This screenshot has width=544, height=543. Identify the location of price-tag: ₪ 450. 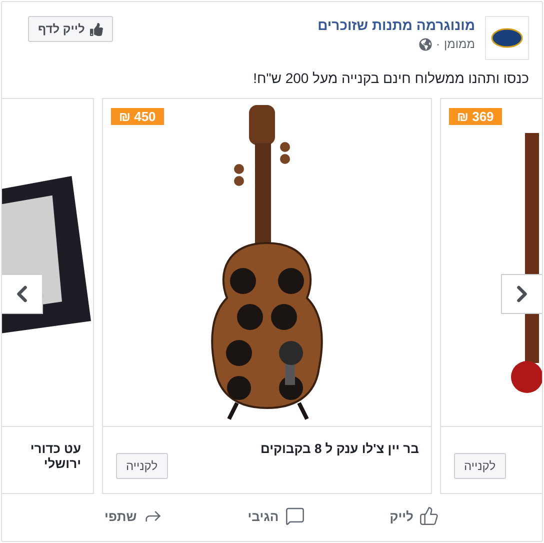
(137, 116).